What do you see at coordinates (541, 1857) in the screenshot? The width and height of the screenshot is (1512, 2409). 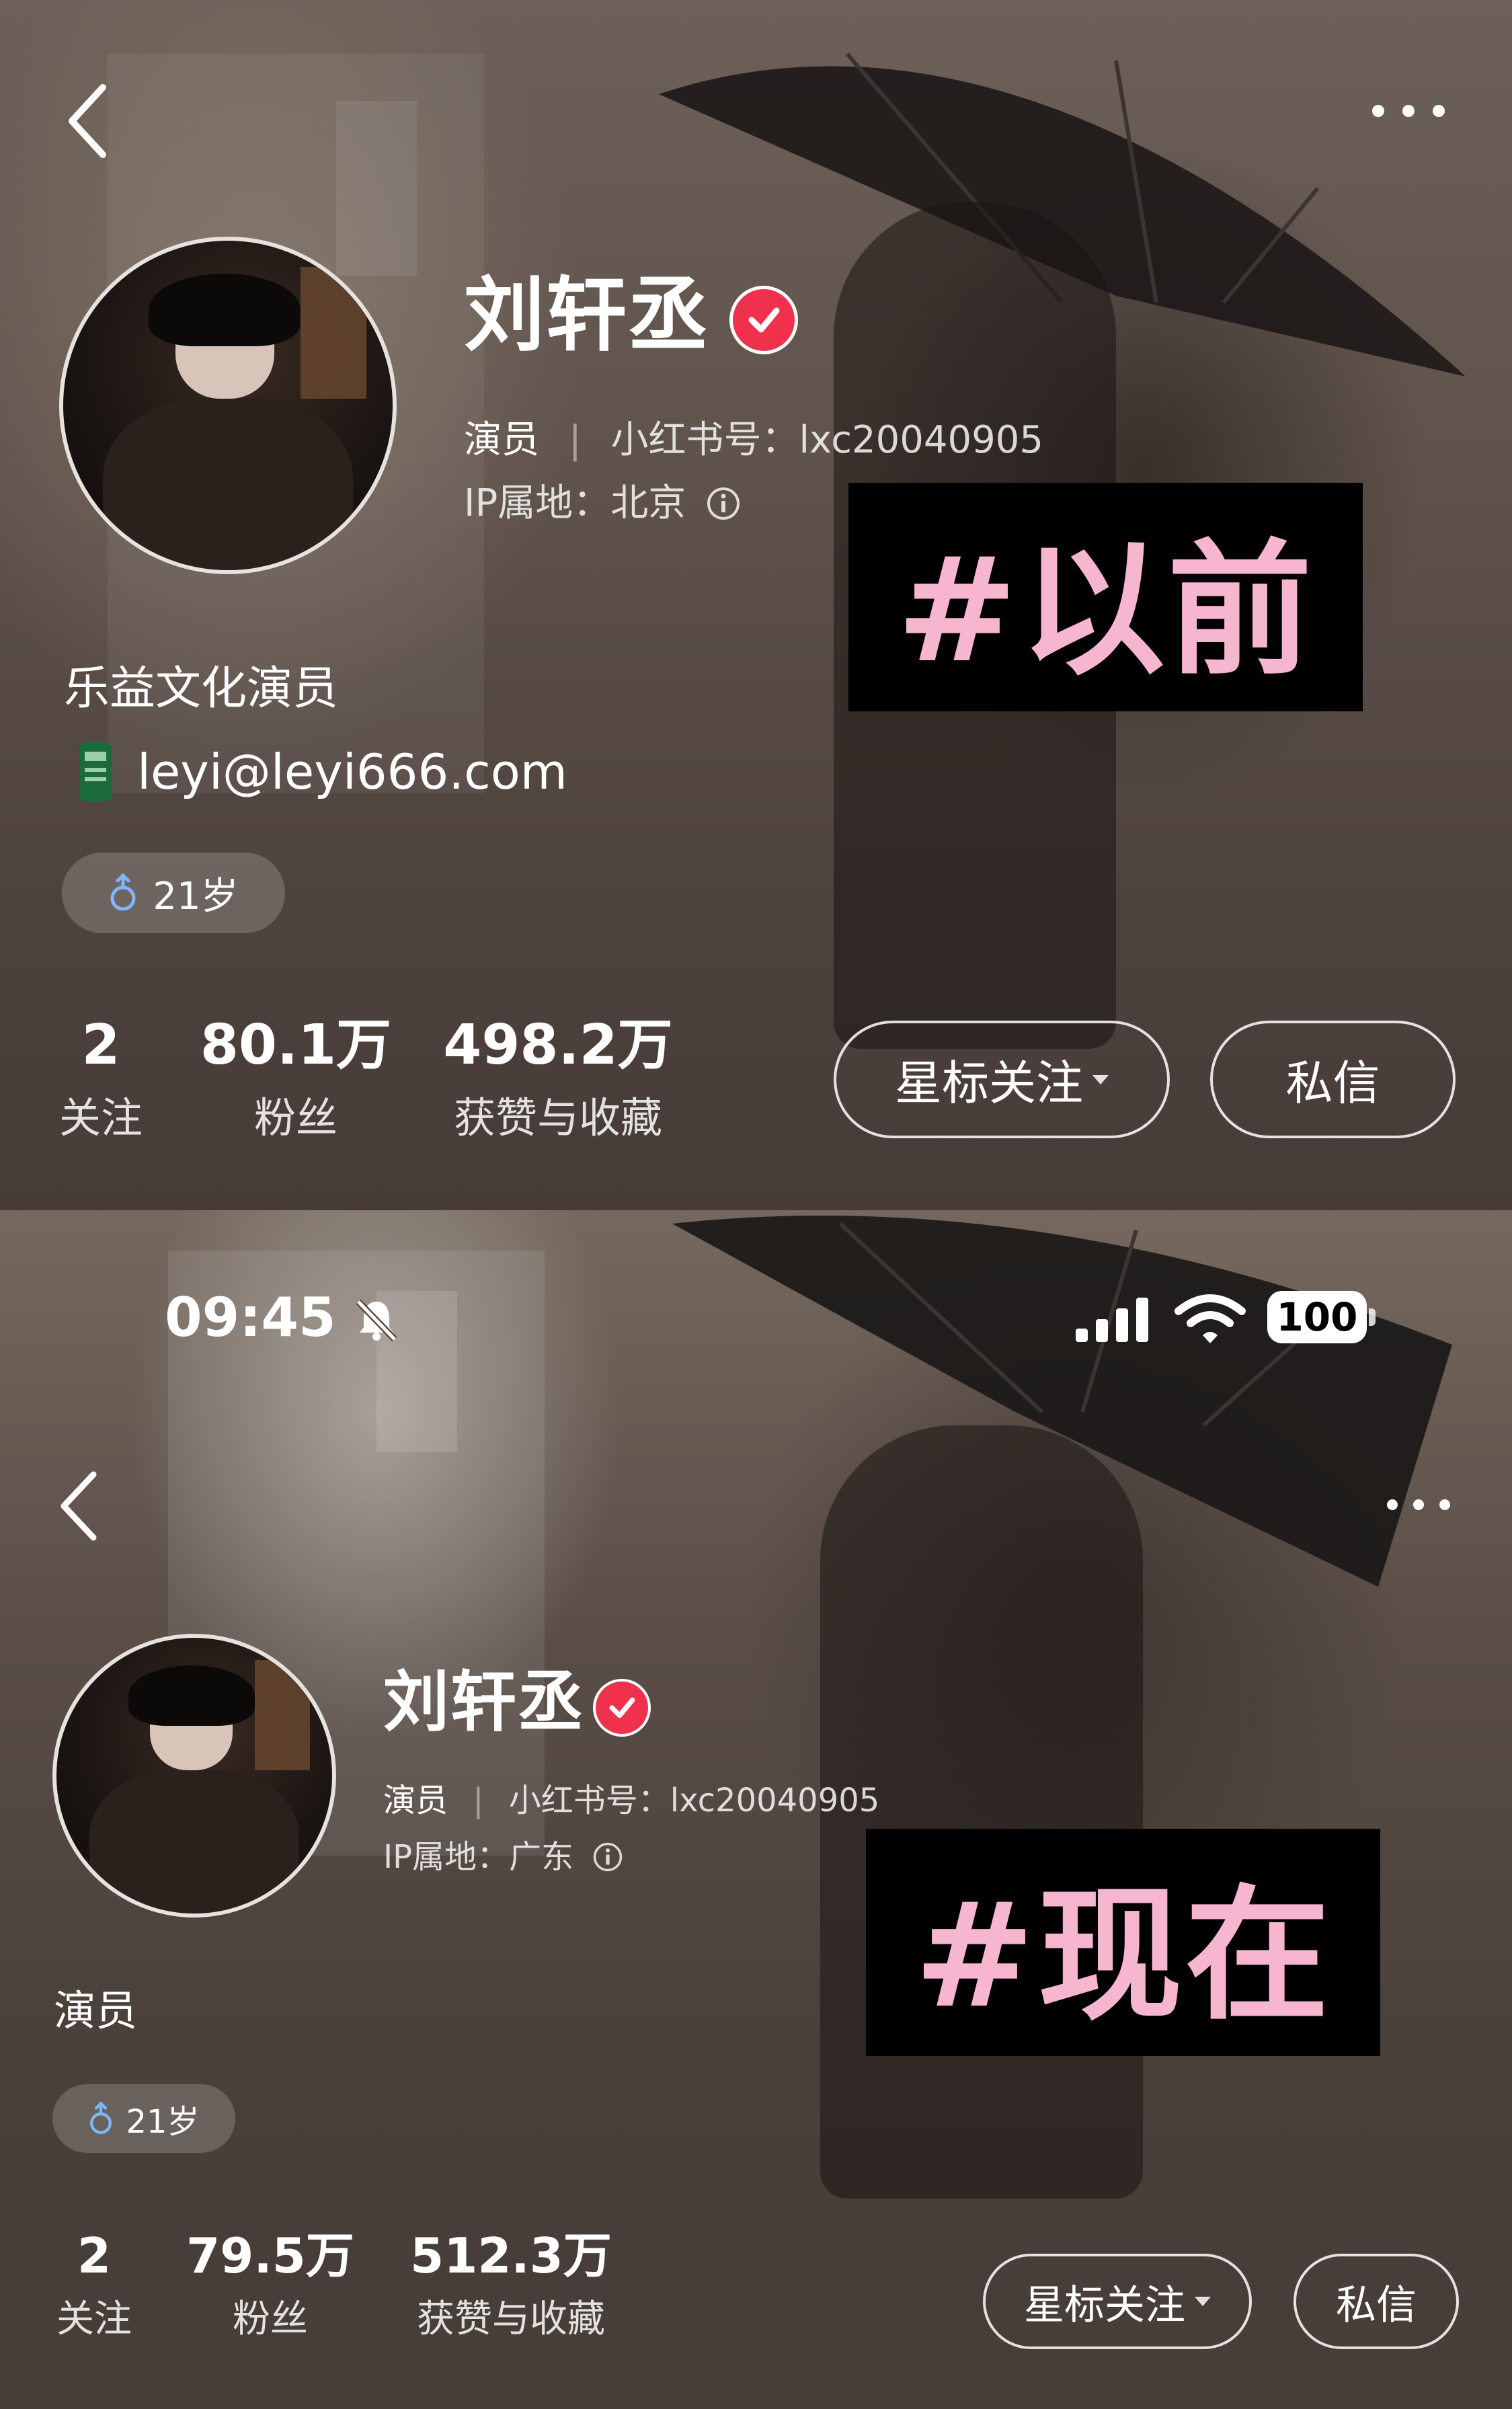 I see `ip-location: 广东` at bounding box center [541, 1857].